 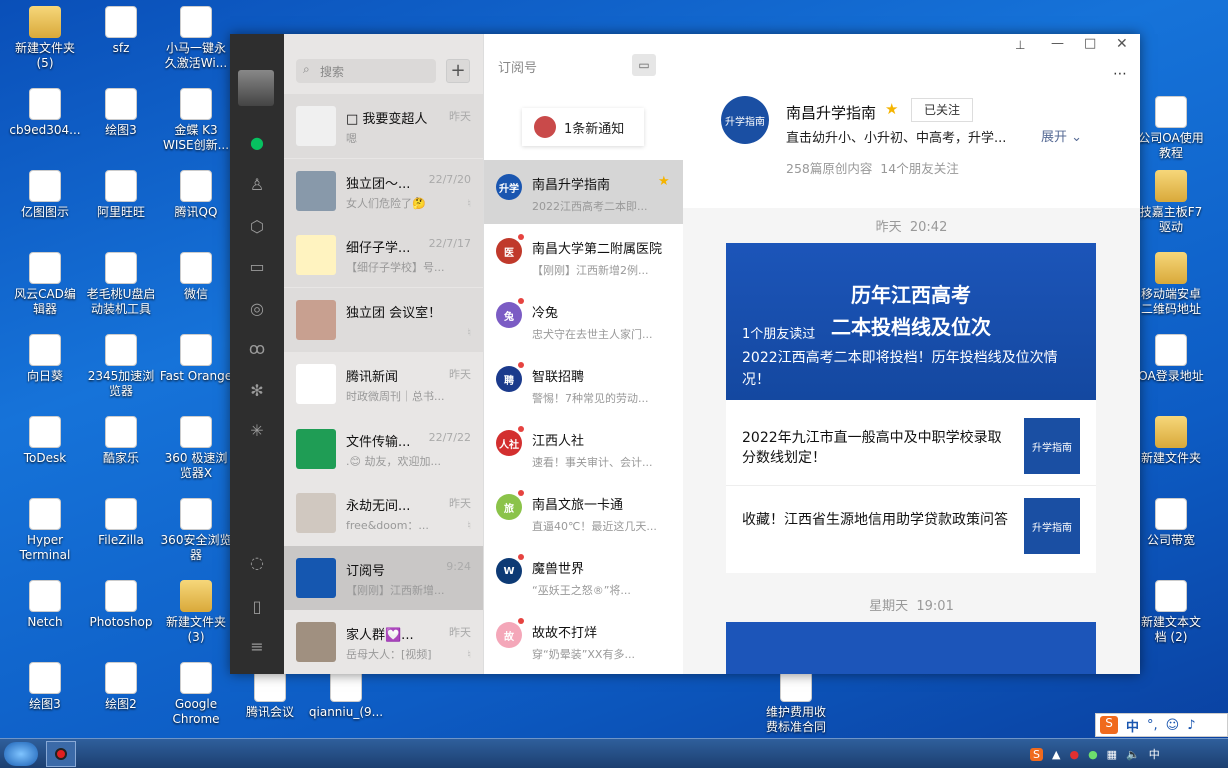 What do you see at coordinates (1112, 754) in the screenshot?
I see `network-icon: ▦` at bounding box center [1112, 754].